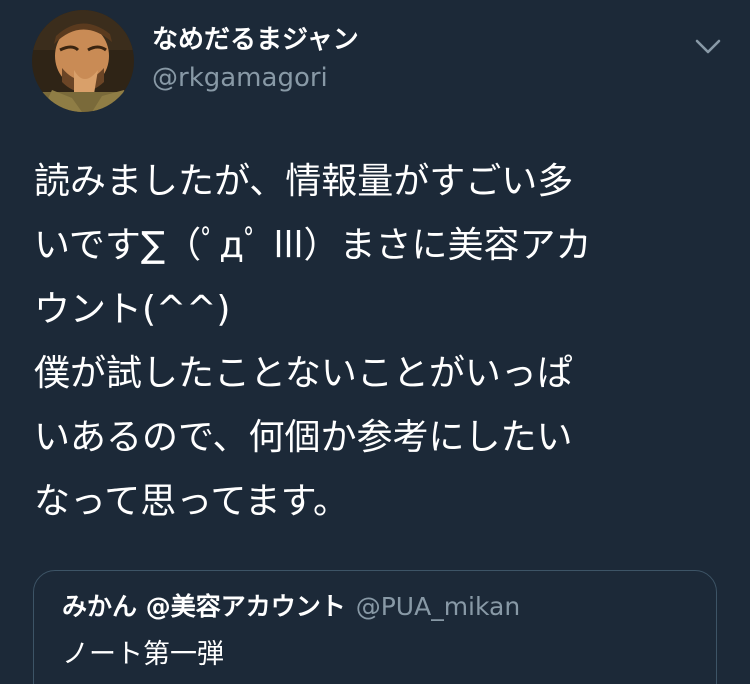 This screenshot has width=750, height=684. Describe the element at coordinates (204, 606) in the screenshot. I see `quoted-display-name: みかん @美容アカウント` at that location.